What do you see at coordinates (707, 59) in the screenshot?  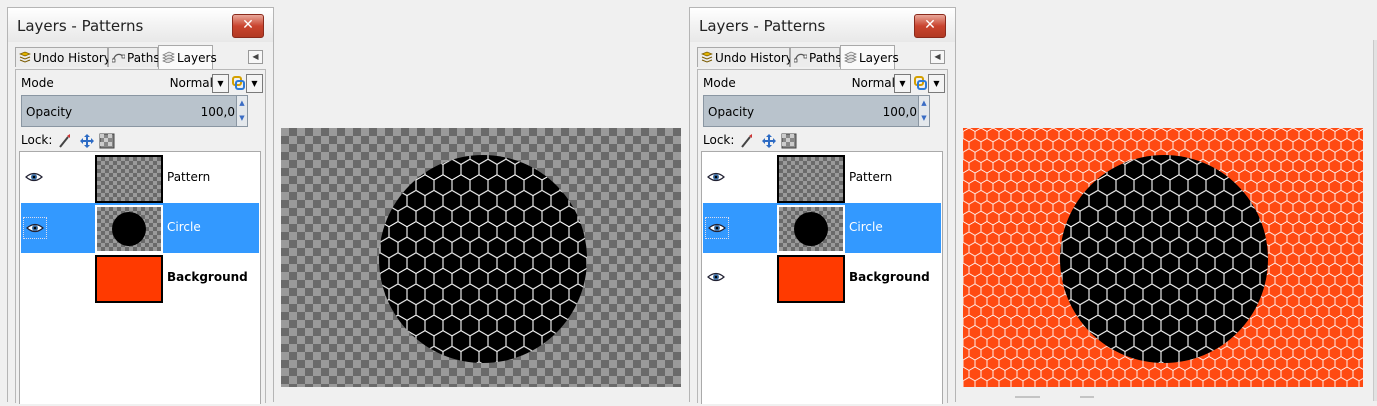 I see `undo-history-icon` at bounding box center [707, 59].